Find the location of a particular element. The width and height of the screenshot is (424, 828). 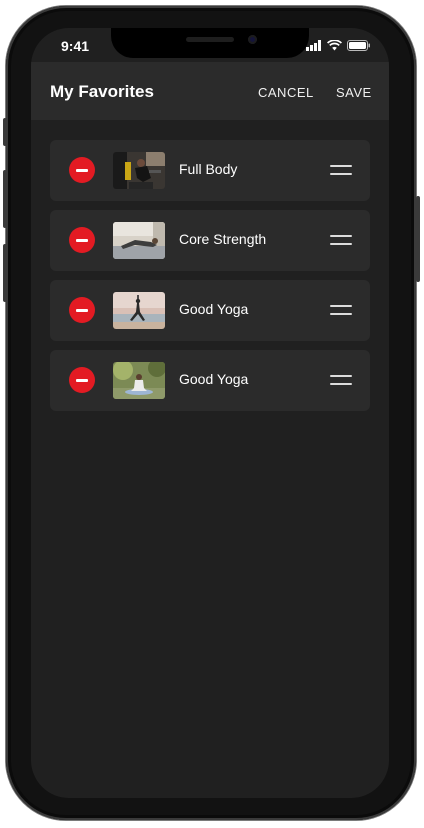

battery-icon is located at coordinates (358, 45).